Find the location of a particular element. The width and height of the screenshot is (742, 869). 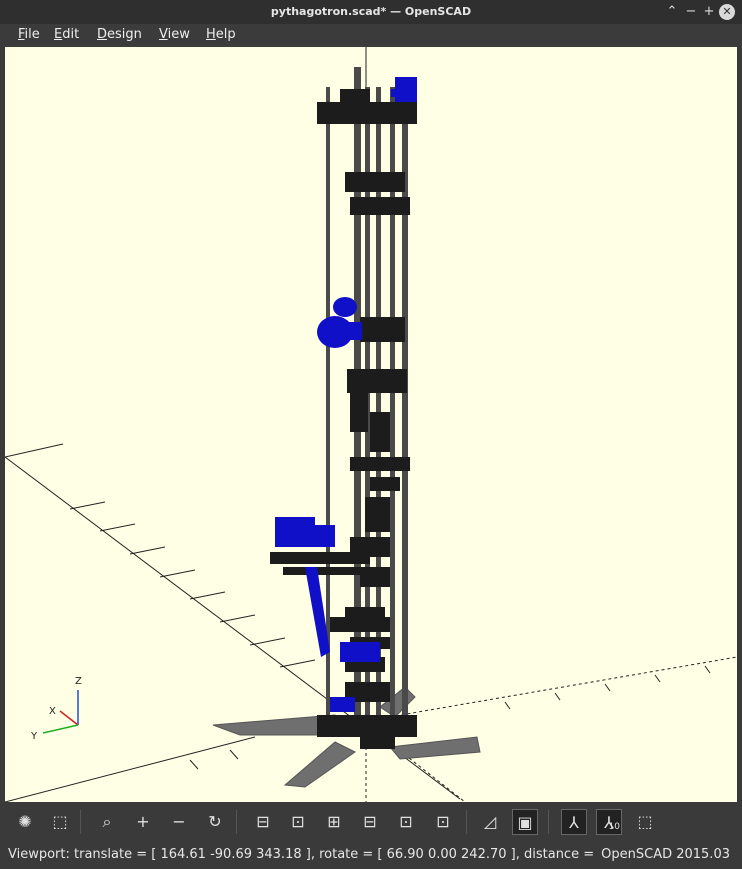

window-title: pythagotron.scad* — OpenSCAD is located at coordinates (371, 11).